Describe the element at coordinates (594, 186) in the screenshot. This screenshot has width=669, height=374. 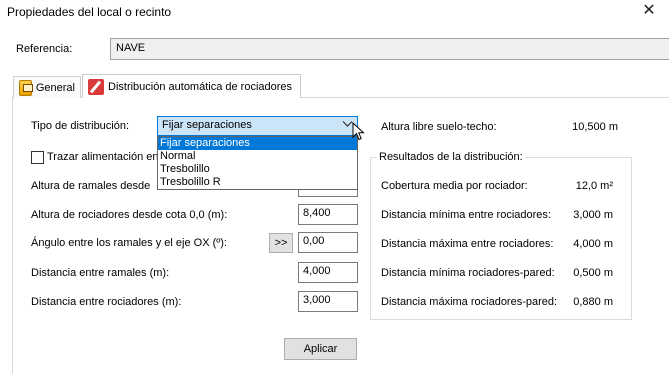
I see `result-value-coverage: 12,0 m²` at that location.